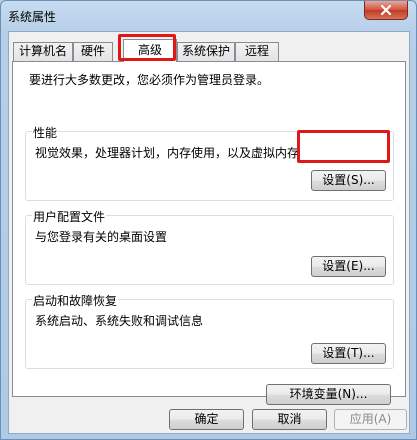  I want to click on performance-description: 视觉效果，处理器计划，内存使用，以及虚拟内存, so click(167, 153).